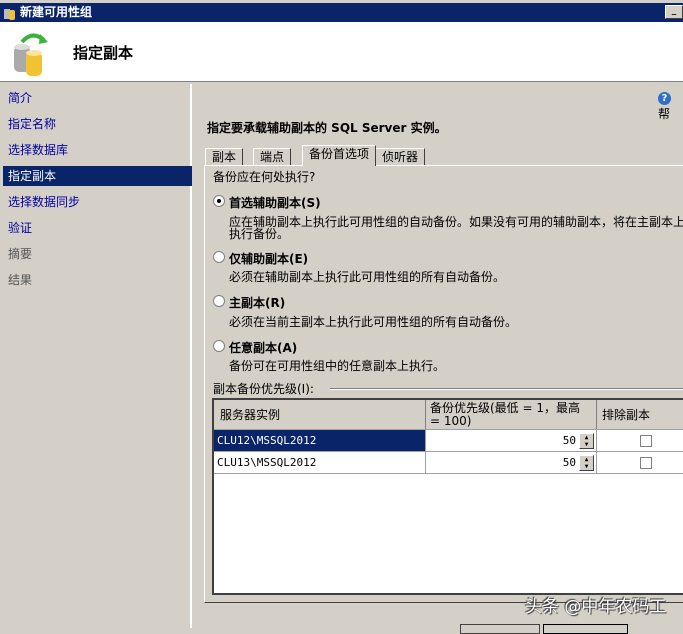 Image resolution: width=683 pixels, height=634 pixels. Describe the element at coordinates (97, 124) in the screenshot. I see `sidebar-item-name: 指定名称` at that location.